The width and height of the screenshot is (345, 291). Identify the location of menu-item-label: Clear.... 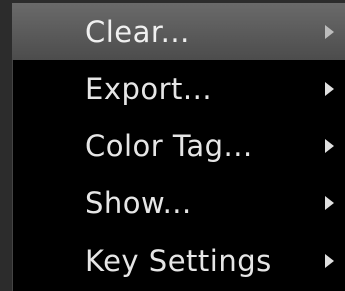
(137, 31).